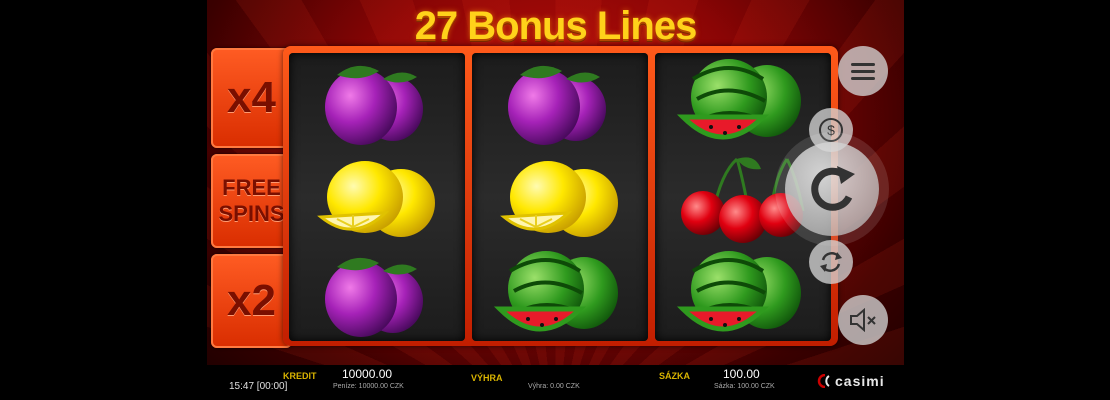 This screenshot has width=1110, height=400. I want to click on menu-button, so click(863, 71).